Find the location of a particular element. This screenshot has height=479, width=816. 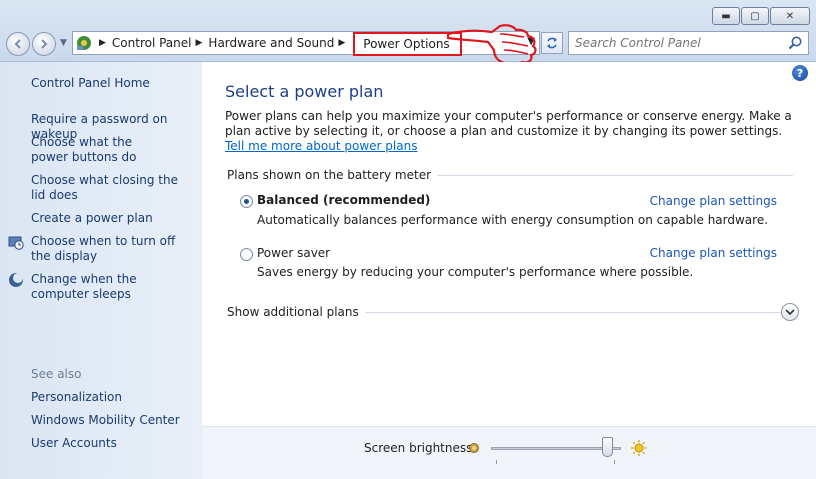

search-input is located at coordinates (674, 43).